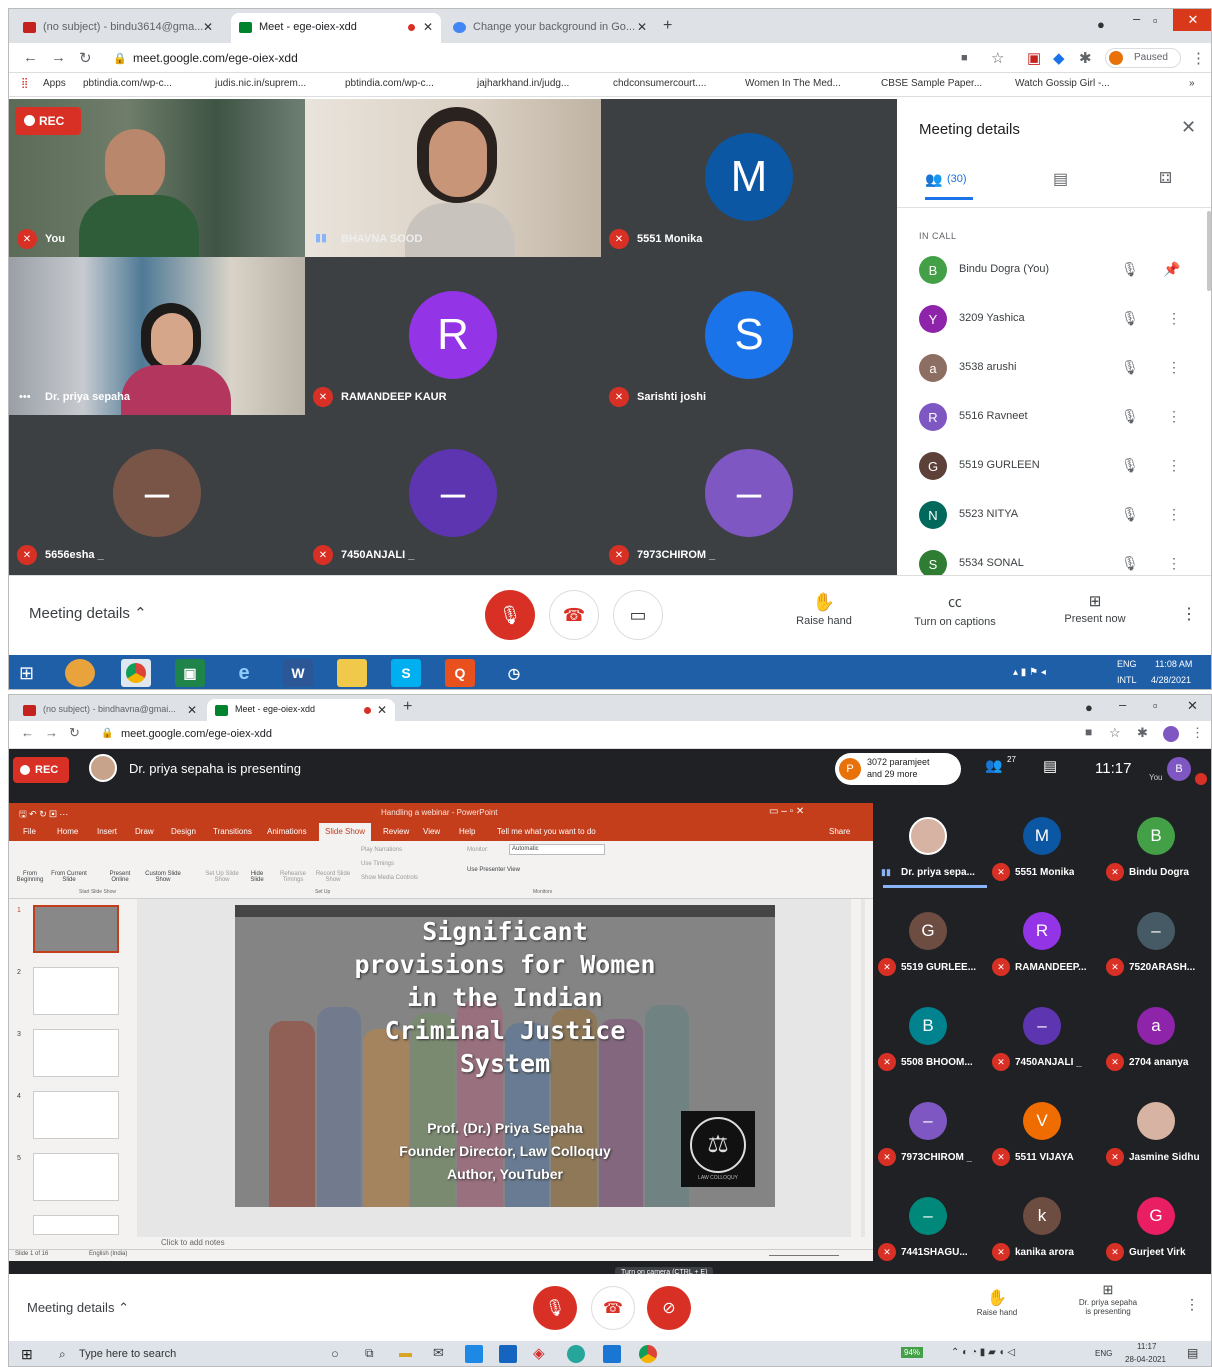 The width and height of the screenshot is (1212, 1367). I want to click on firefox-icon, so click(80, 673).